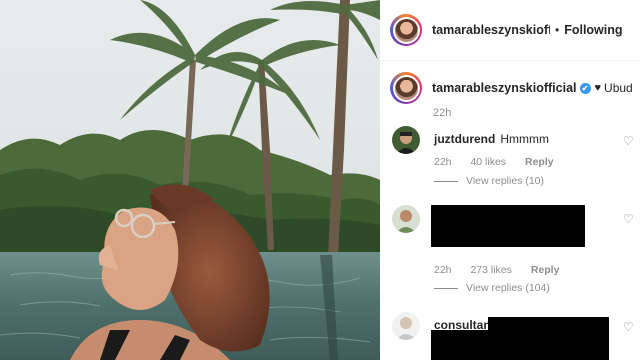 This screenshot has height=360, width=640. Describe the element at coordinates (406, 88) in the screenshot. I see `caption-avatar` at that location.